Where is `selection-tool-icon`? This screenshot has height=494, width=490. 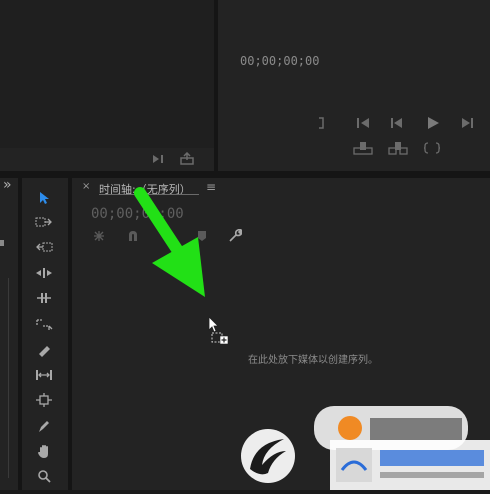
selection-tool-icon is located at coordinates (44, 198).